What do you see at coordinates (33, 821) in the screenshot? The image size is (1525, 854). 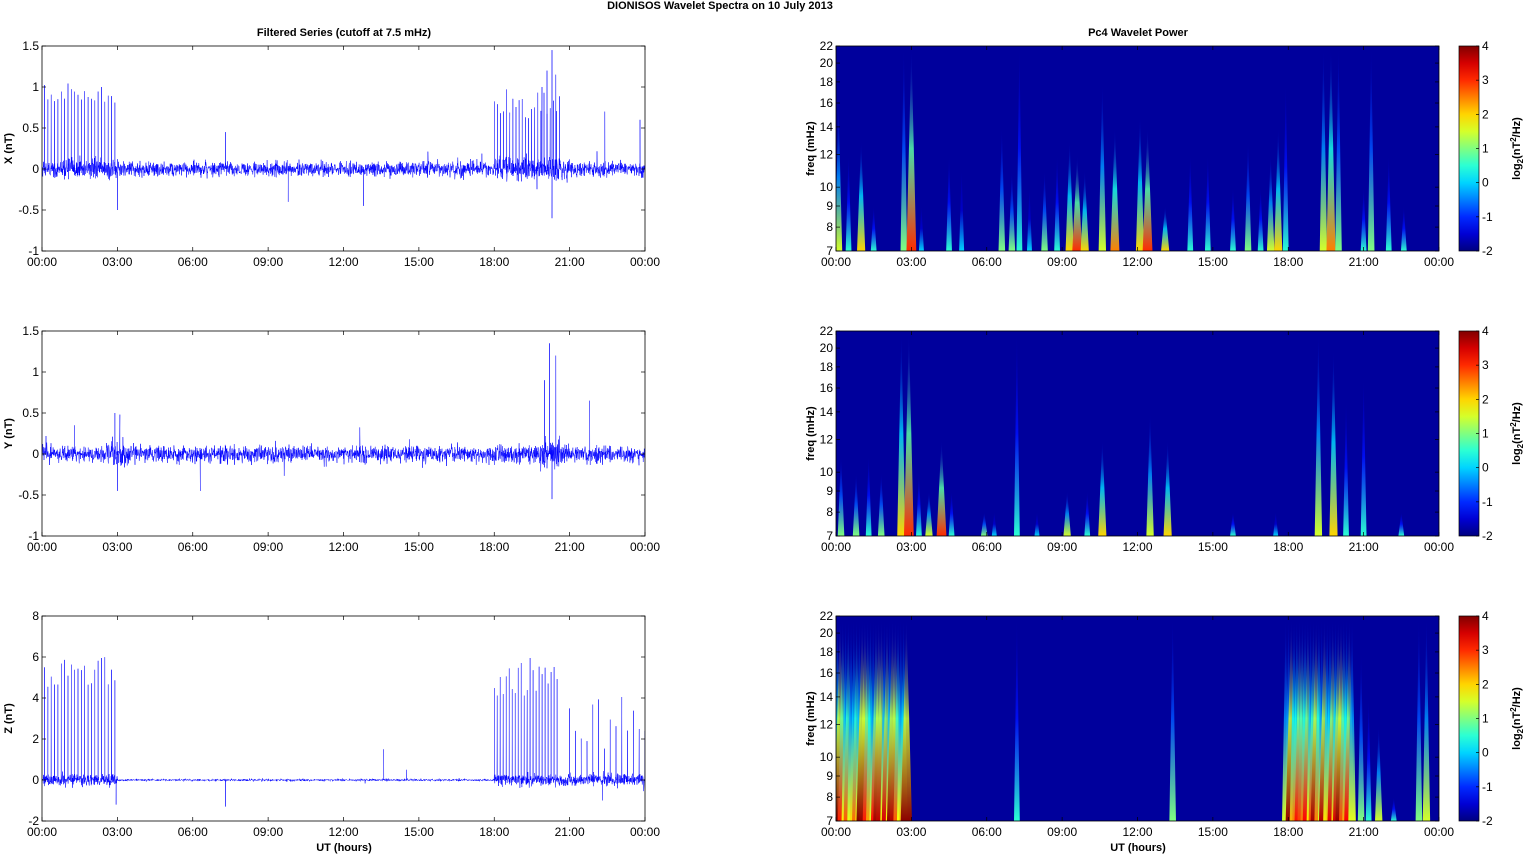 I see `y-tick-label: -2` at bounding box center [33, 821].